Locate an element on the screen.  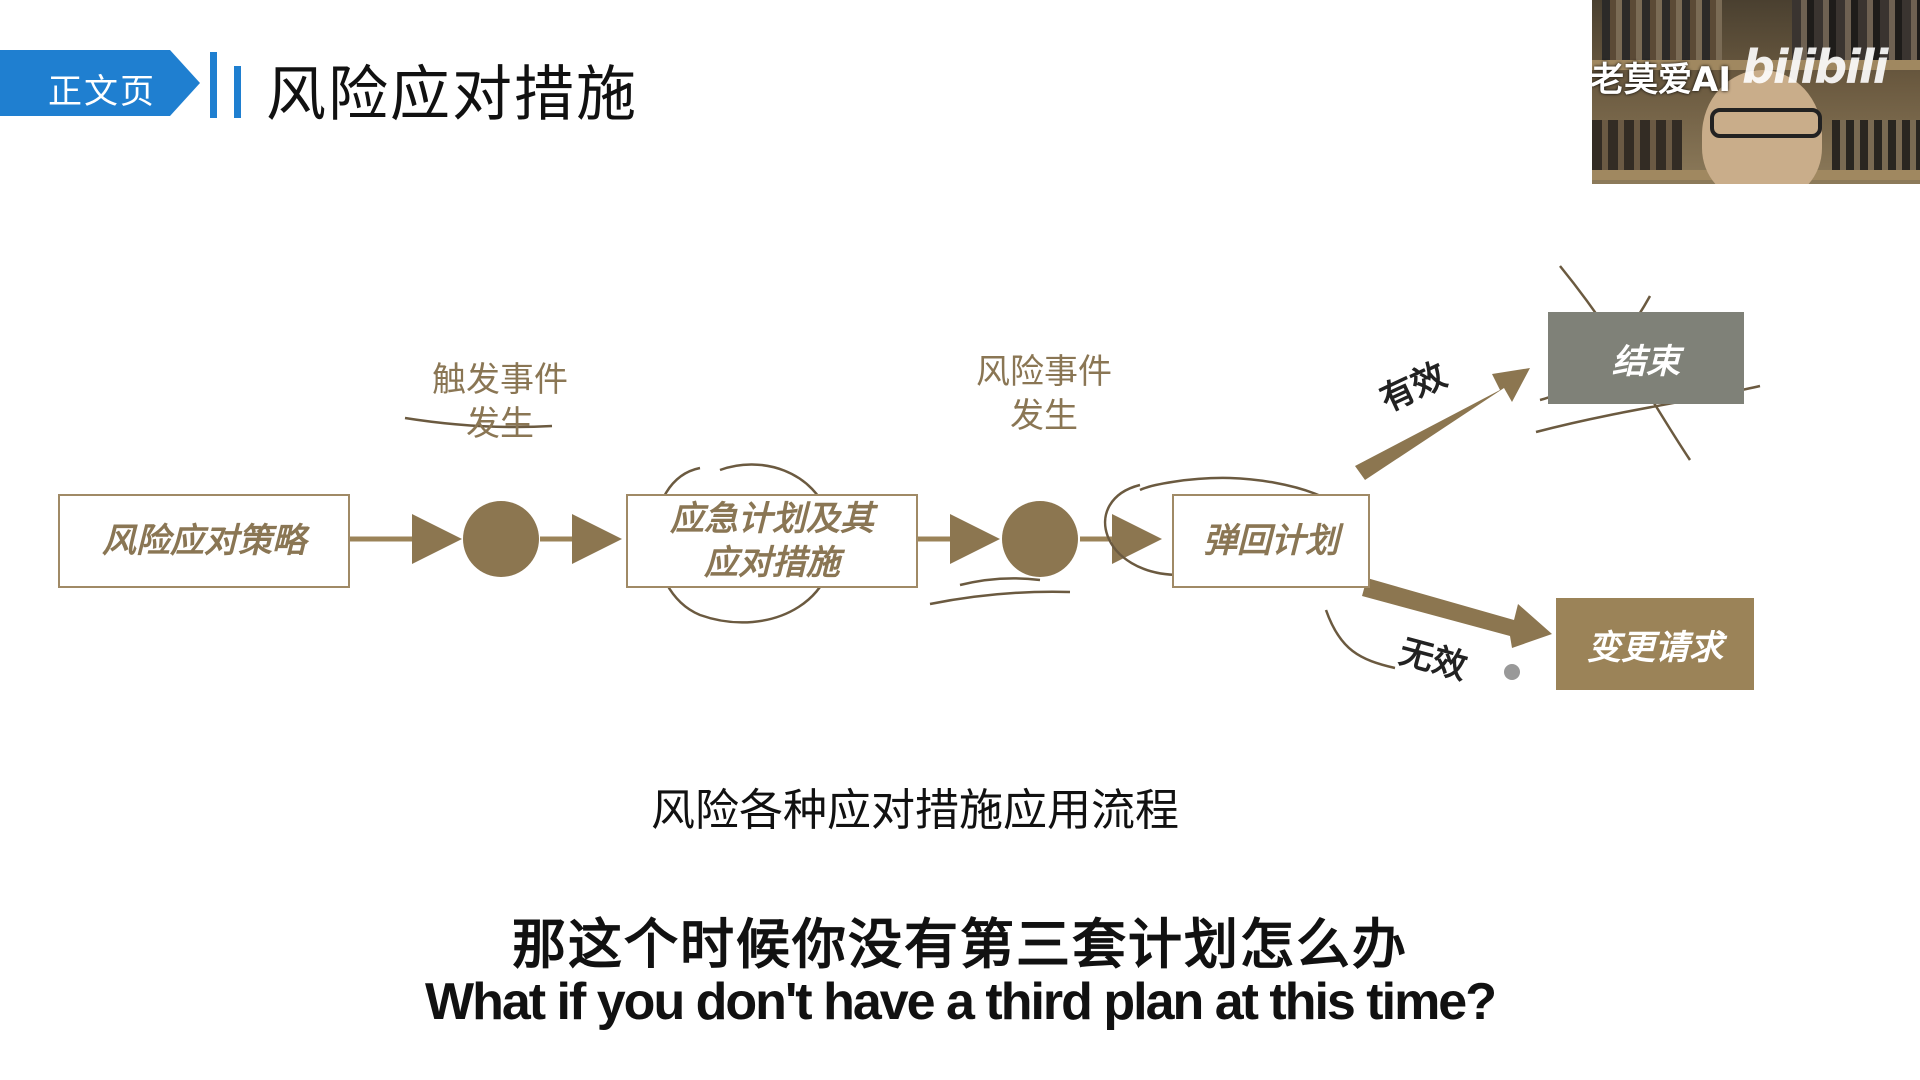
end-label: 结束 is located at coordinates (1646, 361).